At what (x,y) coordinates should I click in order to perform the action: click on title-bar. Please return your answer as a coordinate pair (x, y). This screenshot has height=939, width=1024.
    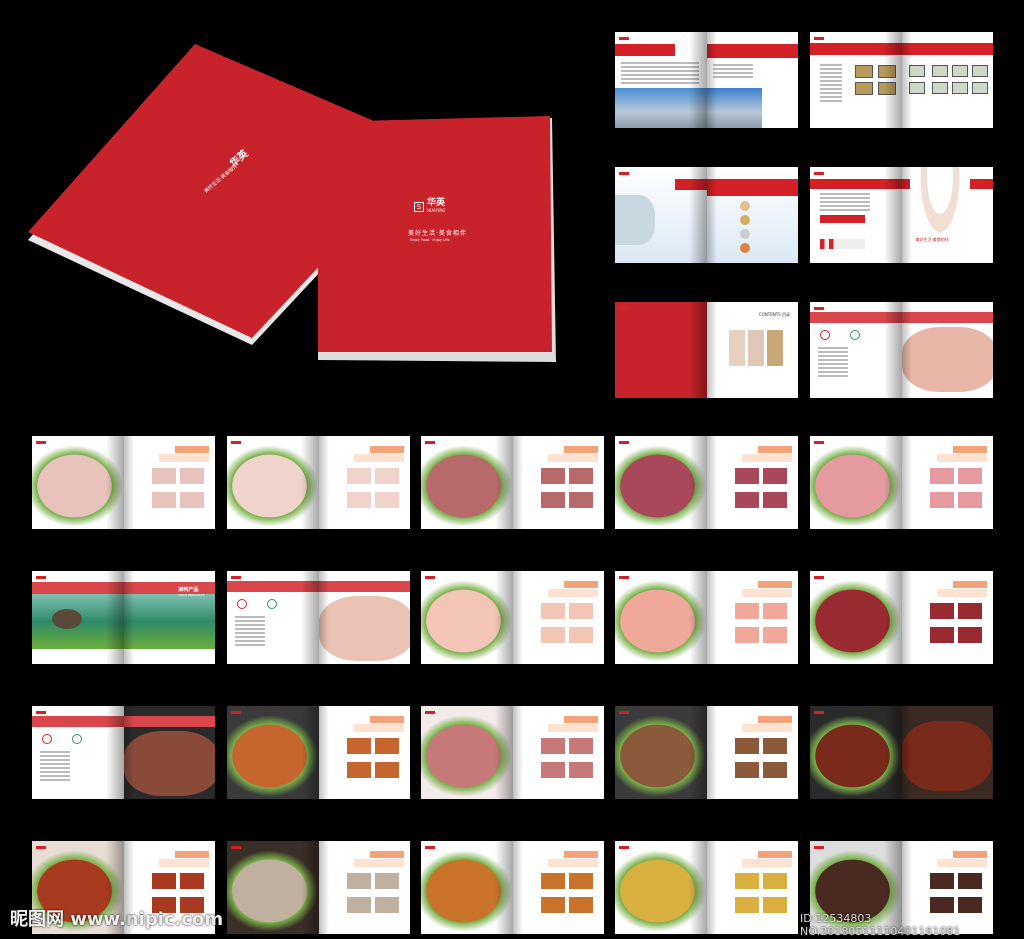
    Looking at the image, I should click on (645, 50).